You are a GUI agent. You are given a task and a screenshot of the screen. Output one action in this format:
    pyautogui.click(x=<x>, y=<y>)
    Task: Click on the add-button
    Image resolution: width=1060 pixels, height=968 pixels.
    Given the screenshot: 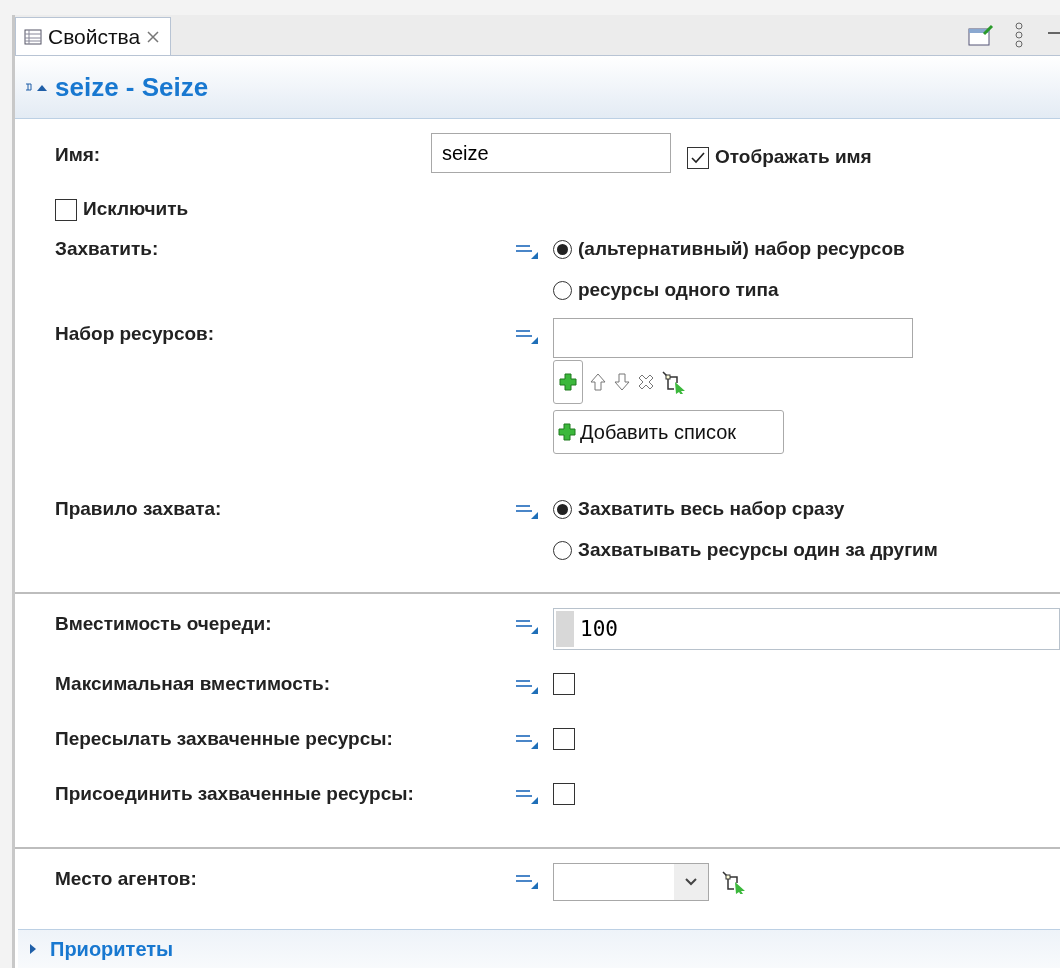 What is the action you would take?
    pyautogui.click(x=568, y=382)
    